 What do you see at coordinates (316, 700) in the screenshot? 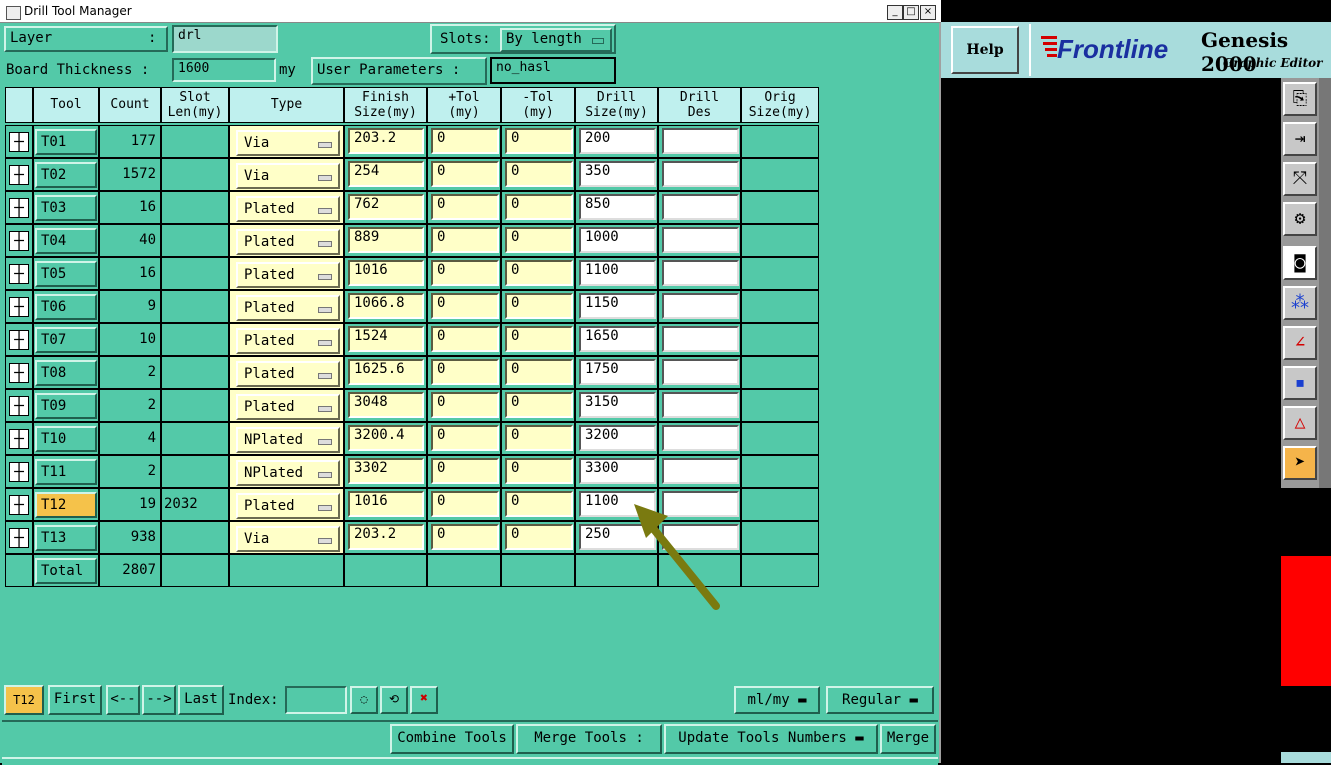
I see `index-field` at bounding box center [316, 700].